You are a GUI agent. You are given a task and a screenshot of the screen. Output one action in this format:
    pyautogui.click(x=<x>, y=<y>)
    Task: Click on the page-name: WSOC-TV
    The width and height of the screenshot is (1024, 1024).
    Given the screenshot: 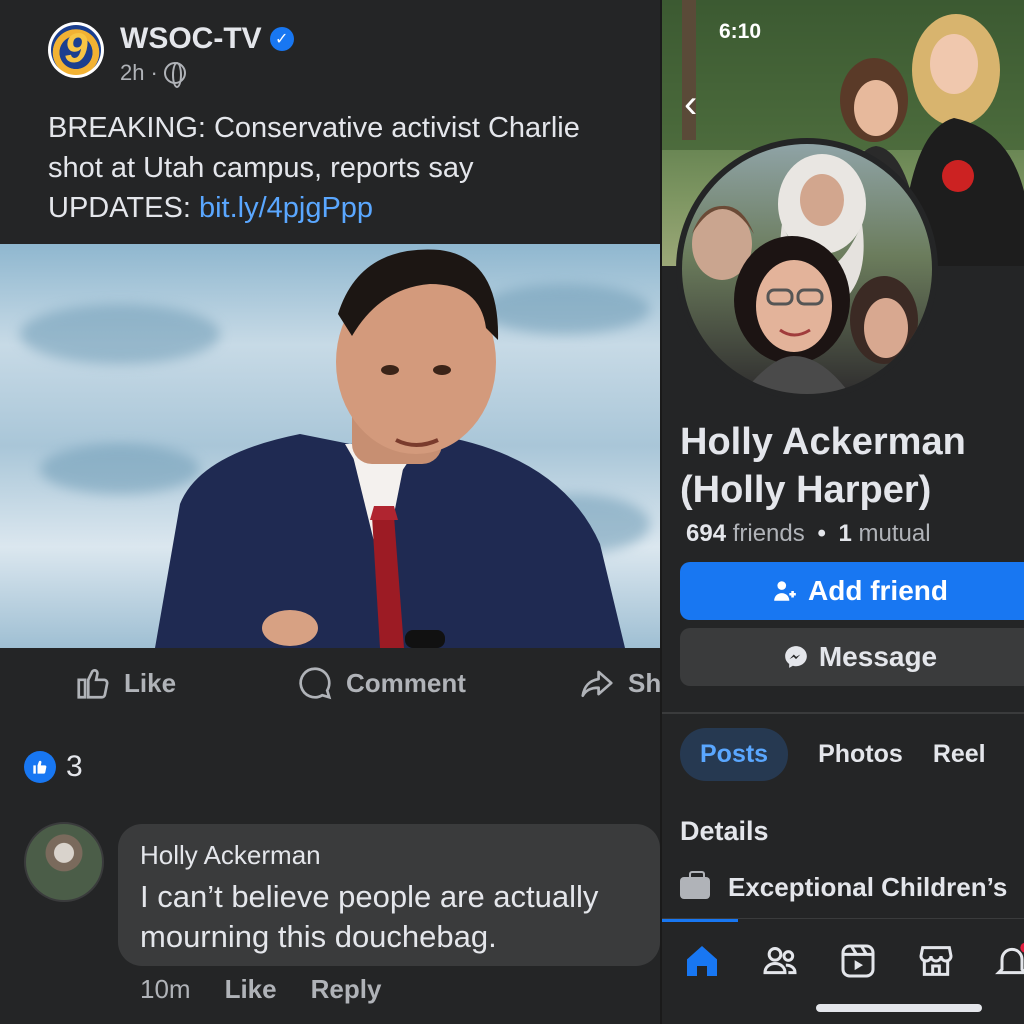 What is the action you would take?
    pyautogui.click(x=191, y=39)
    